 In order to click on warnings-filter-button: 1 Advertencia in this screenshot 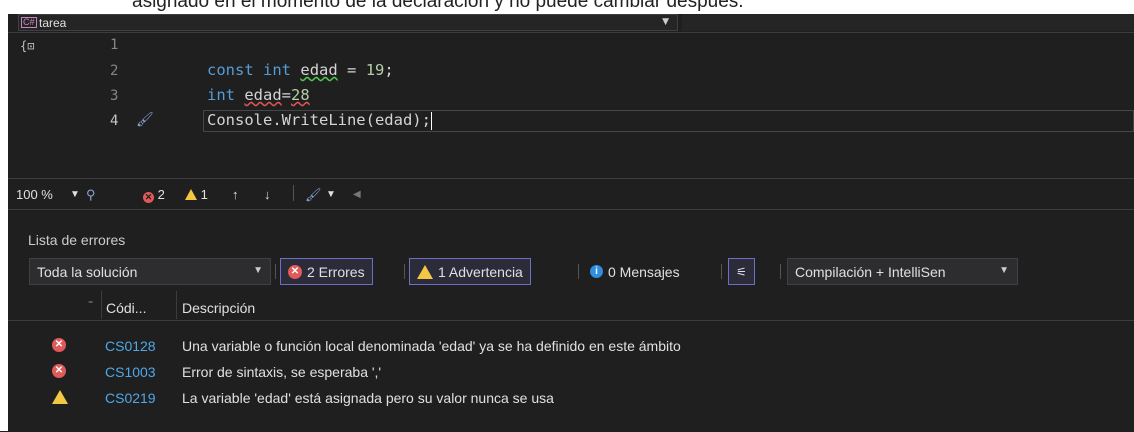, I will do `click(470, 271)`.